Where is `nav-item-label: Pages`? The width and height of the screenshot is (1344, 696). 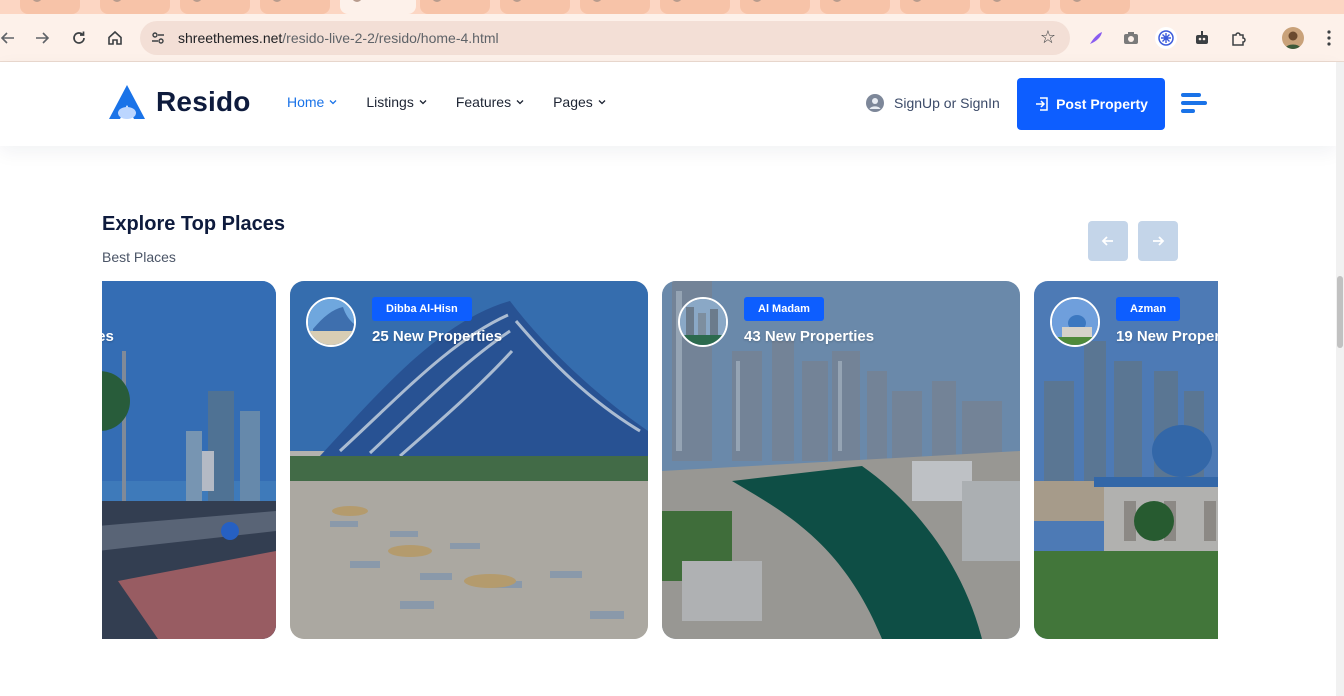
nav-item-label: Pages is located at coordinates (573, 102).